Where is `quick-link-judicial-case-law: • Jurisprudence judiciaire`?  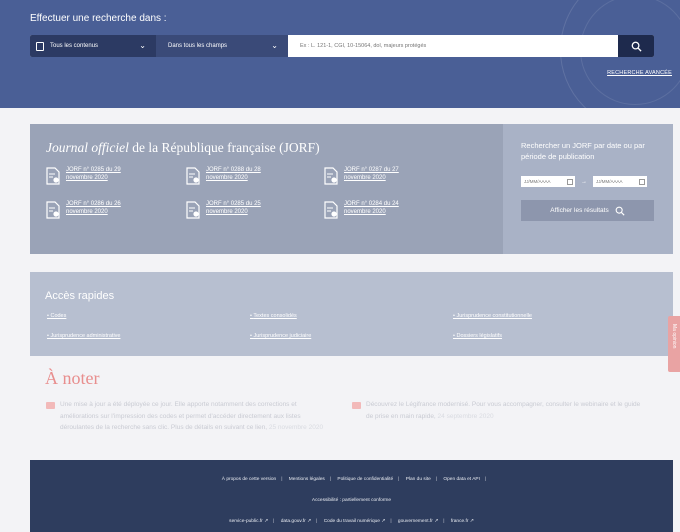
quick-link-judicial-case-law: • Jurisprudence judiciaire is located at coordinates (280, 336).